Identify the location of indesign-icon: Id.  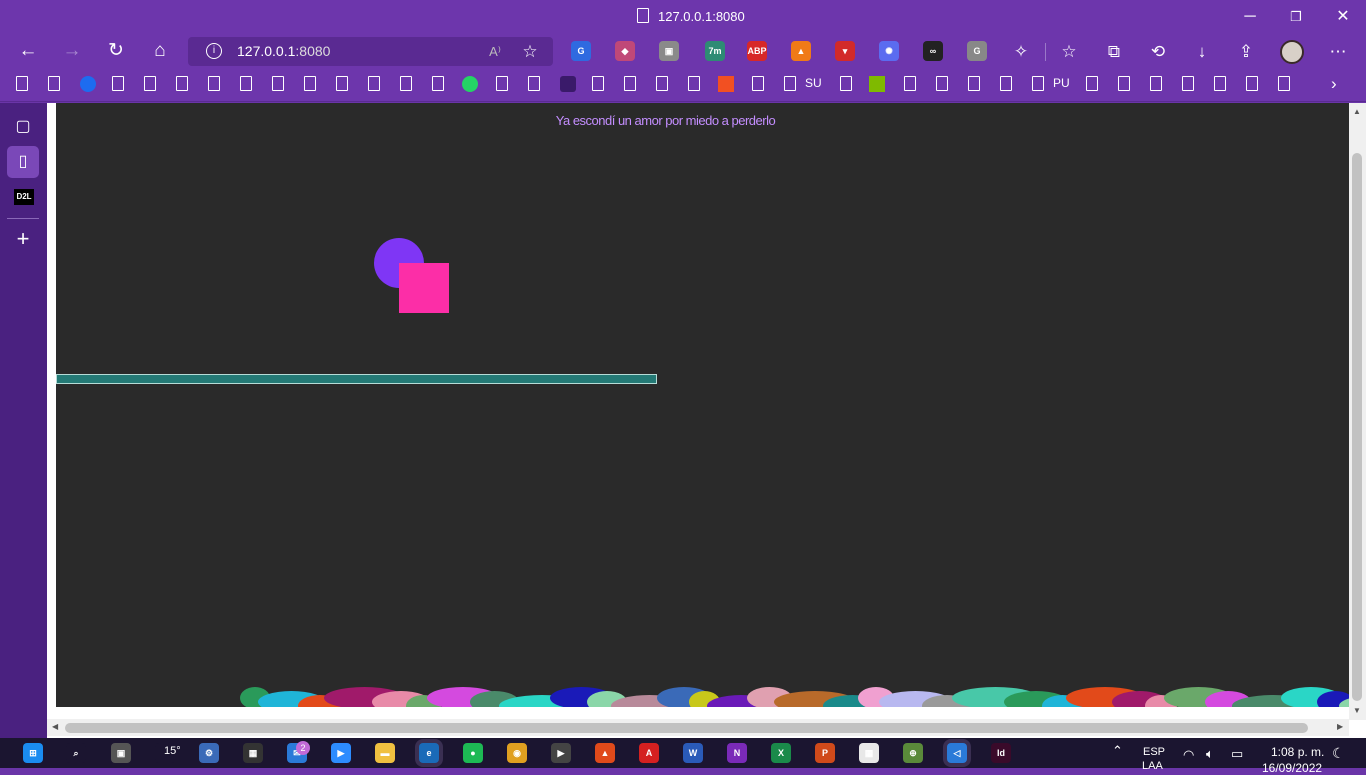
(1001, 753).